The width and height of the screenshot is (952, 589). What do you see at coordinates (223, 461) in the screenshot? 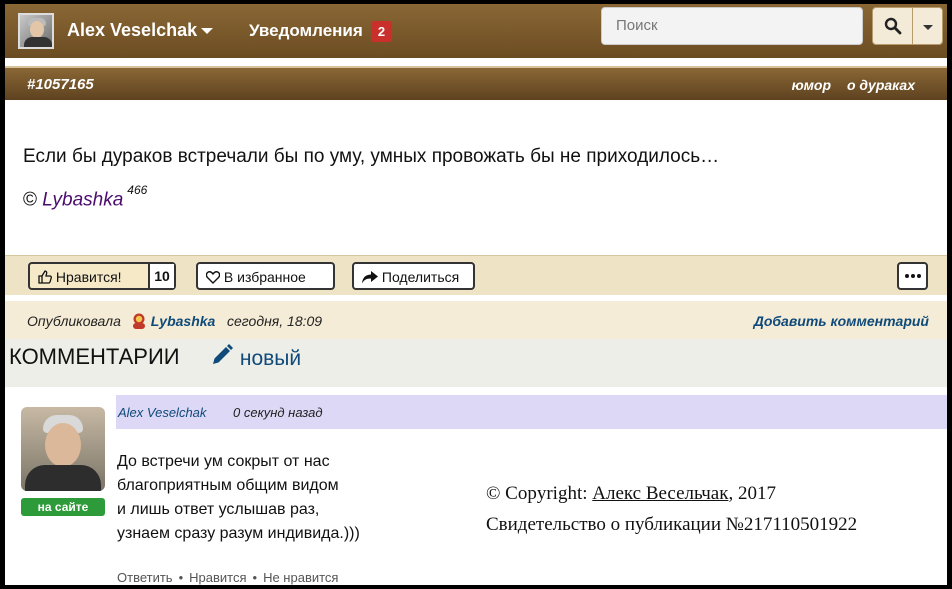
I see `comment-line: До встречи ум сокрыт от нас` at bounding box center [223, 461].